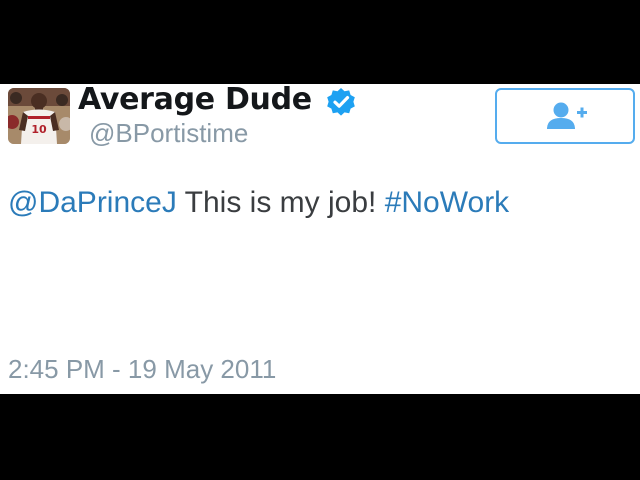  I want to click on mention-link: @DaPrinceJ, so click(92, 202).